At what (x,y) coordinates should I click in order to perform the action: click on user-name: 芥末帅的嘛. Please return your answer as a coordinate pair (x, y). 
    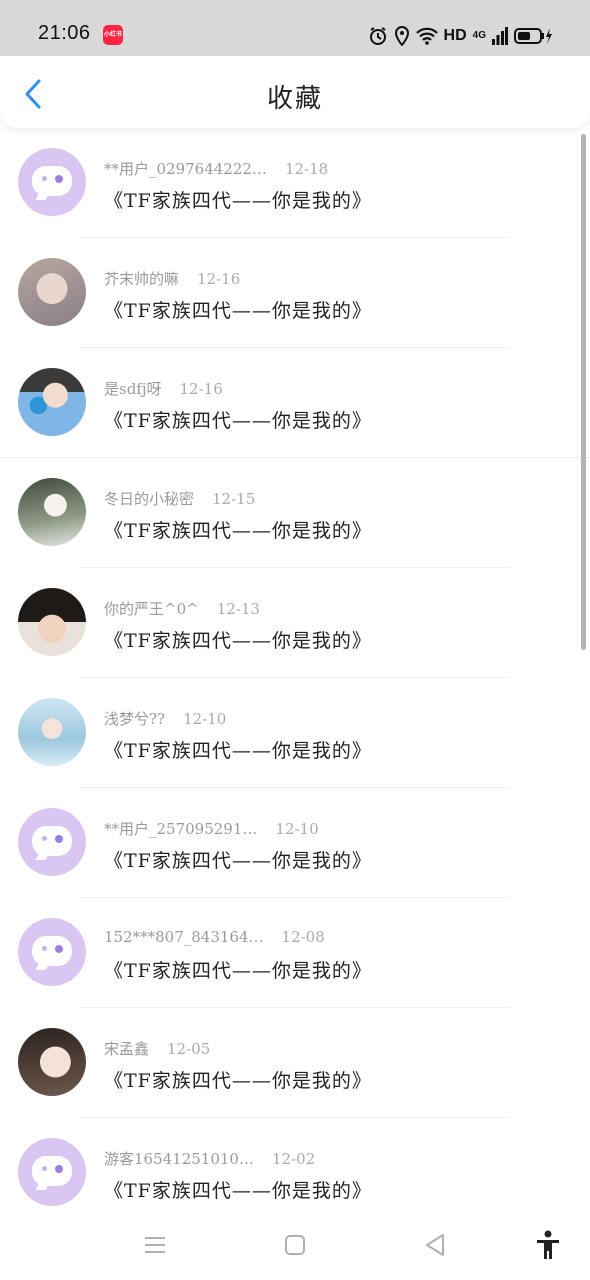
    Looking at the image, I should click on (142, 279).